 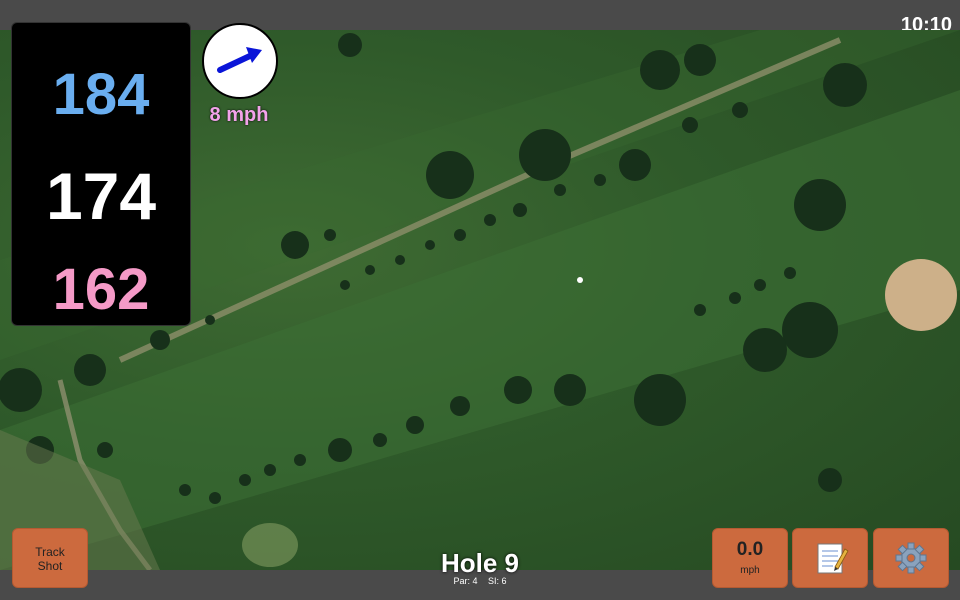 I want to click on track-shot-button: Track Shot, so click(x=50, y=558).